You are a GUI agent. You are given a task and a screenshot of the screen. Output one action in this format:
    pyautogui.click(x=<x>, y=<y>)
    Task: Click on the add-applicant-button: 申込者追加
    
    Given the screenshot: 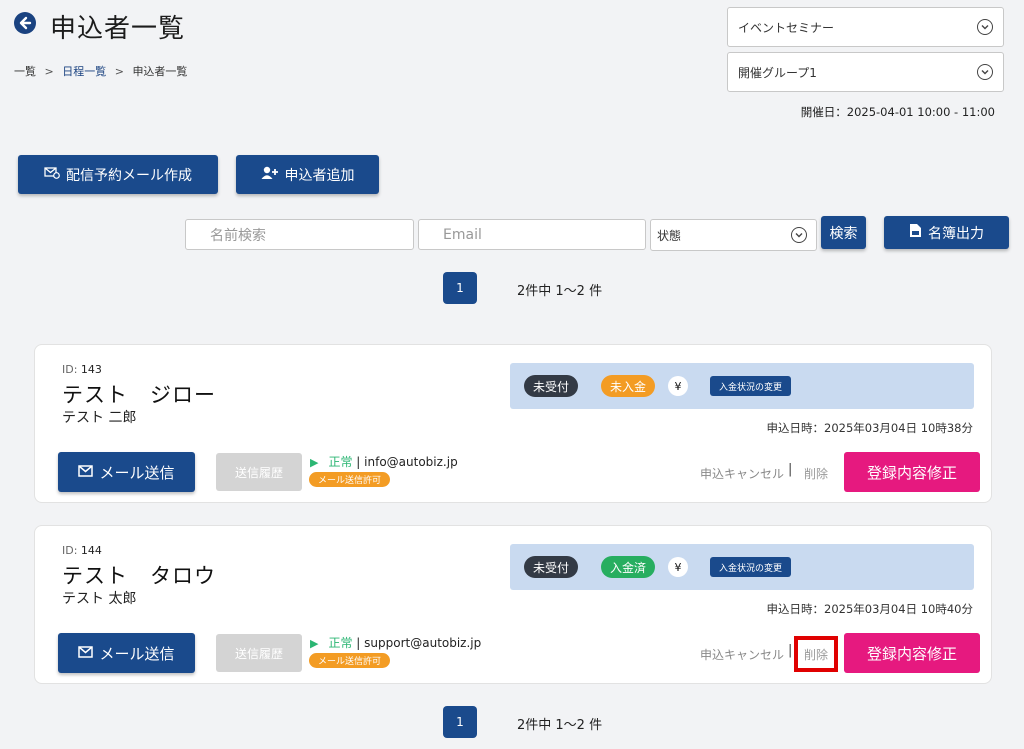 What is the action you would take?
    pyautogui.click(x=307, y=174)
    